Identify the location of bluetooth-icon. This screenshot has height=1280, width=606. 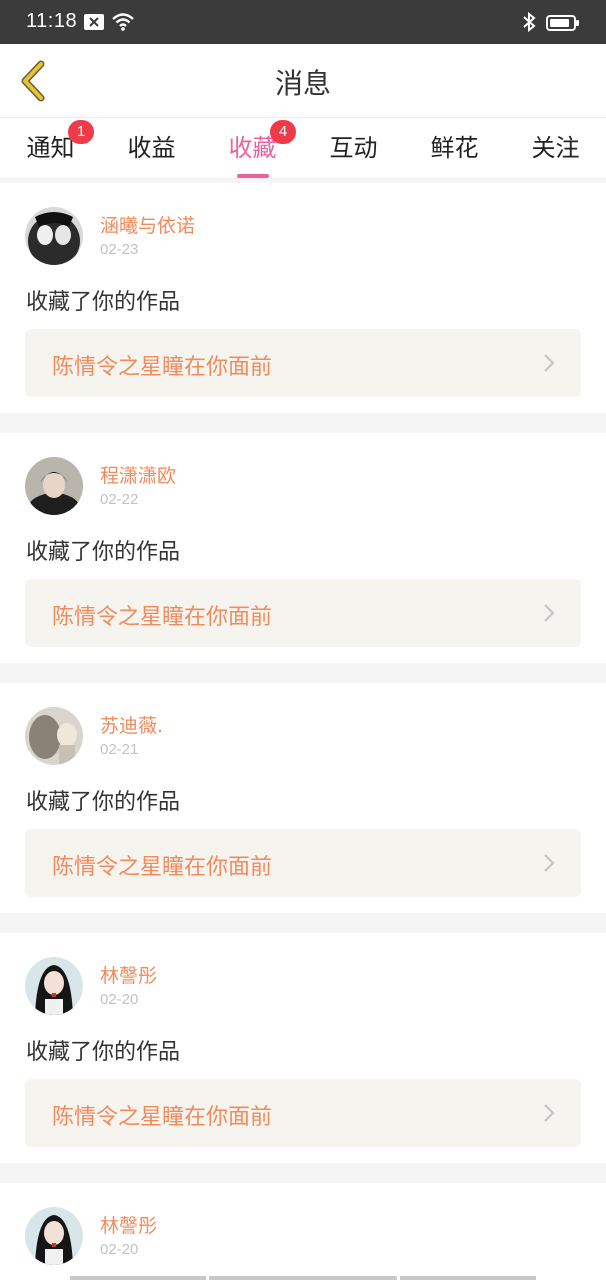
(529, 24).